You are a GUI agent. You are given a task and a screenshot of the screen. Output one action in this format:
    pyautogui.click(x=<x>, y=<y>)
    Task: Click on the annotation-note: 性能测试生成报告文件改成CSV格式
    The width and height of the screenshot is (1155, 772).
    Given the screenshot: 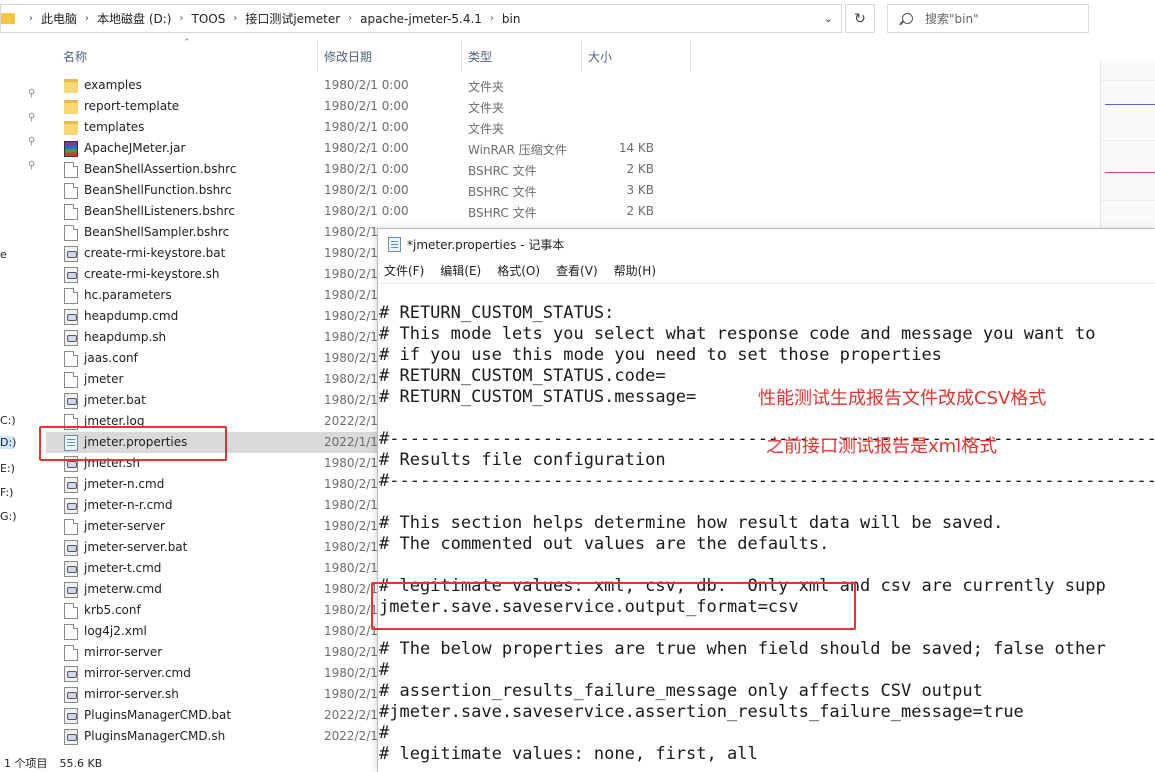 What is the action you would take?
    pyautogui.click(x=902, y=398)
    